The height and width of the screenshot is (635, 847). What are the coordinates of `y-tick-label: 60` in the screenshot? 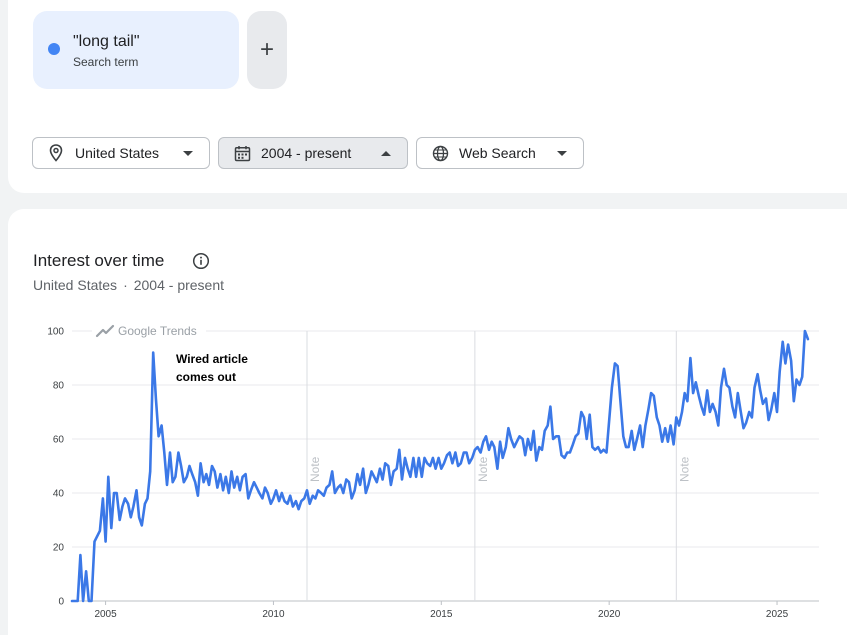 It's located at (59, 440).